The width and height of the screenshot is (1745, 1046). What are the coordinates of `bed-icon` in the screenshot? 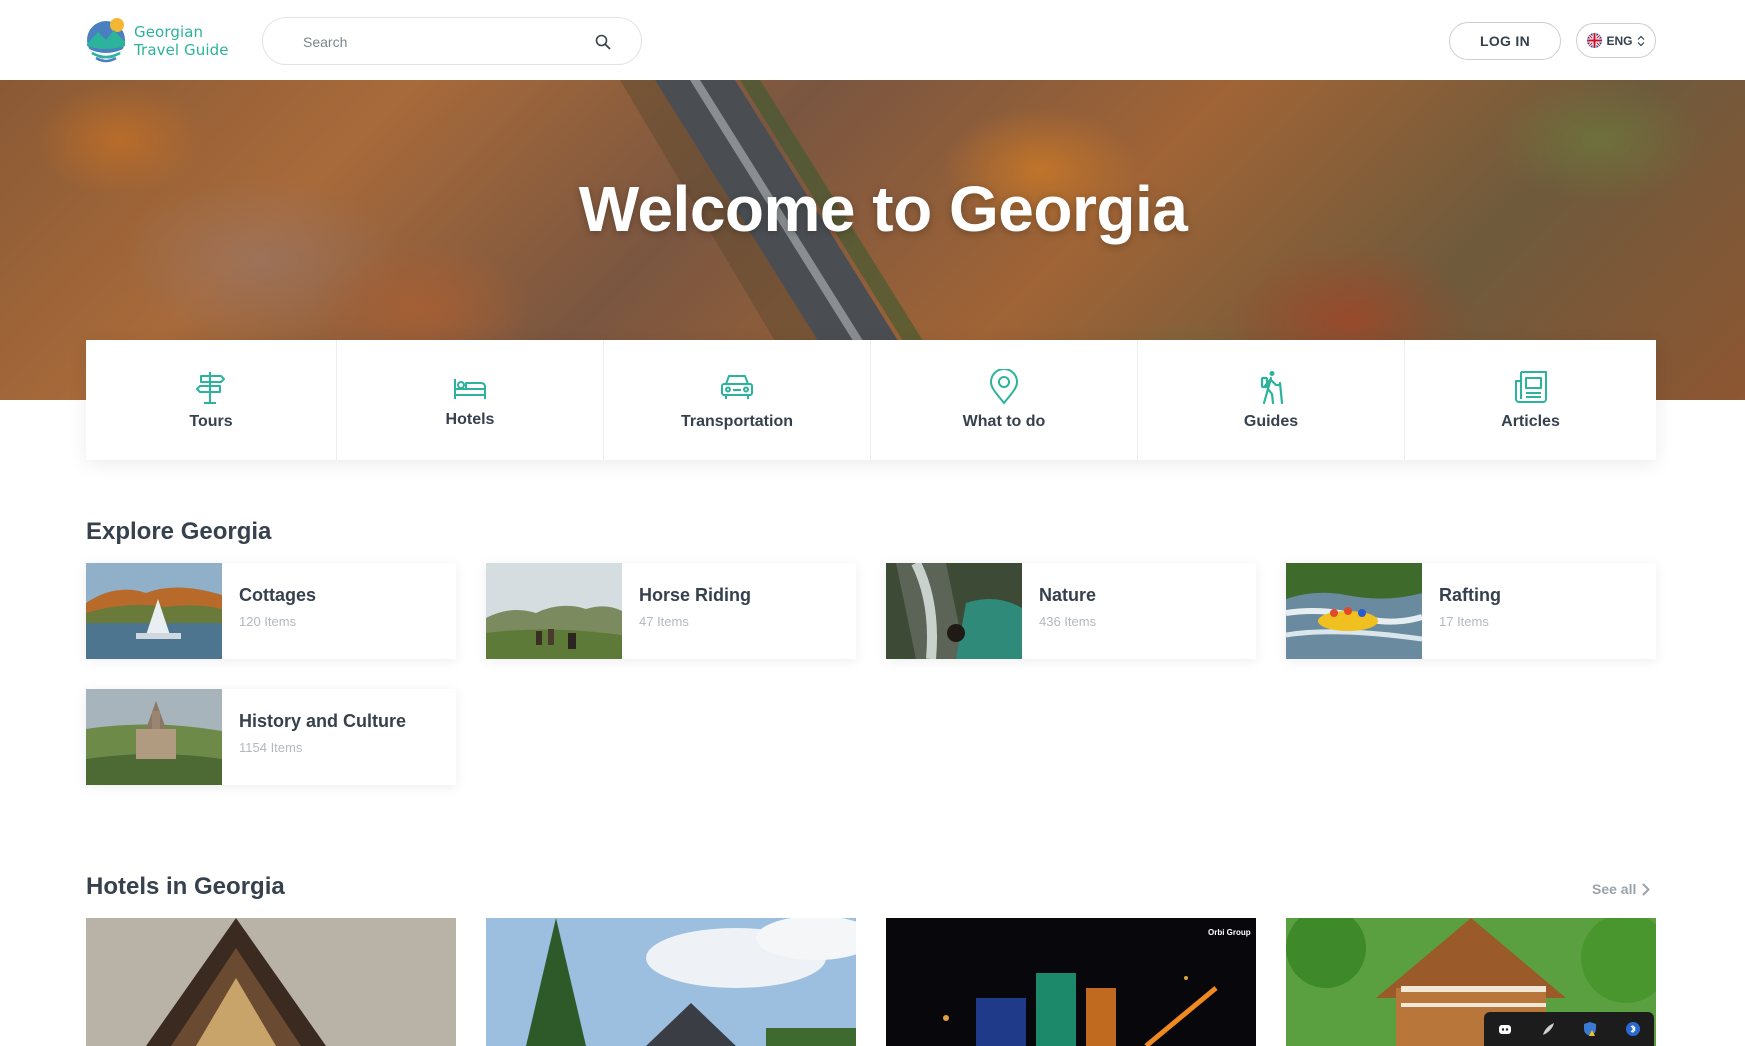 It's located at (470, 389).